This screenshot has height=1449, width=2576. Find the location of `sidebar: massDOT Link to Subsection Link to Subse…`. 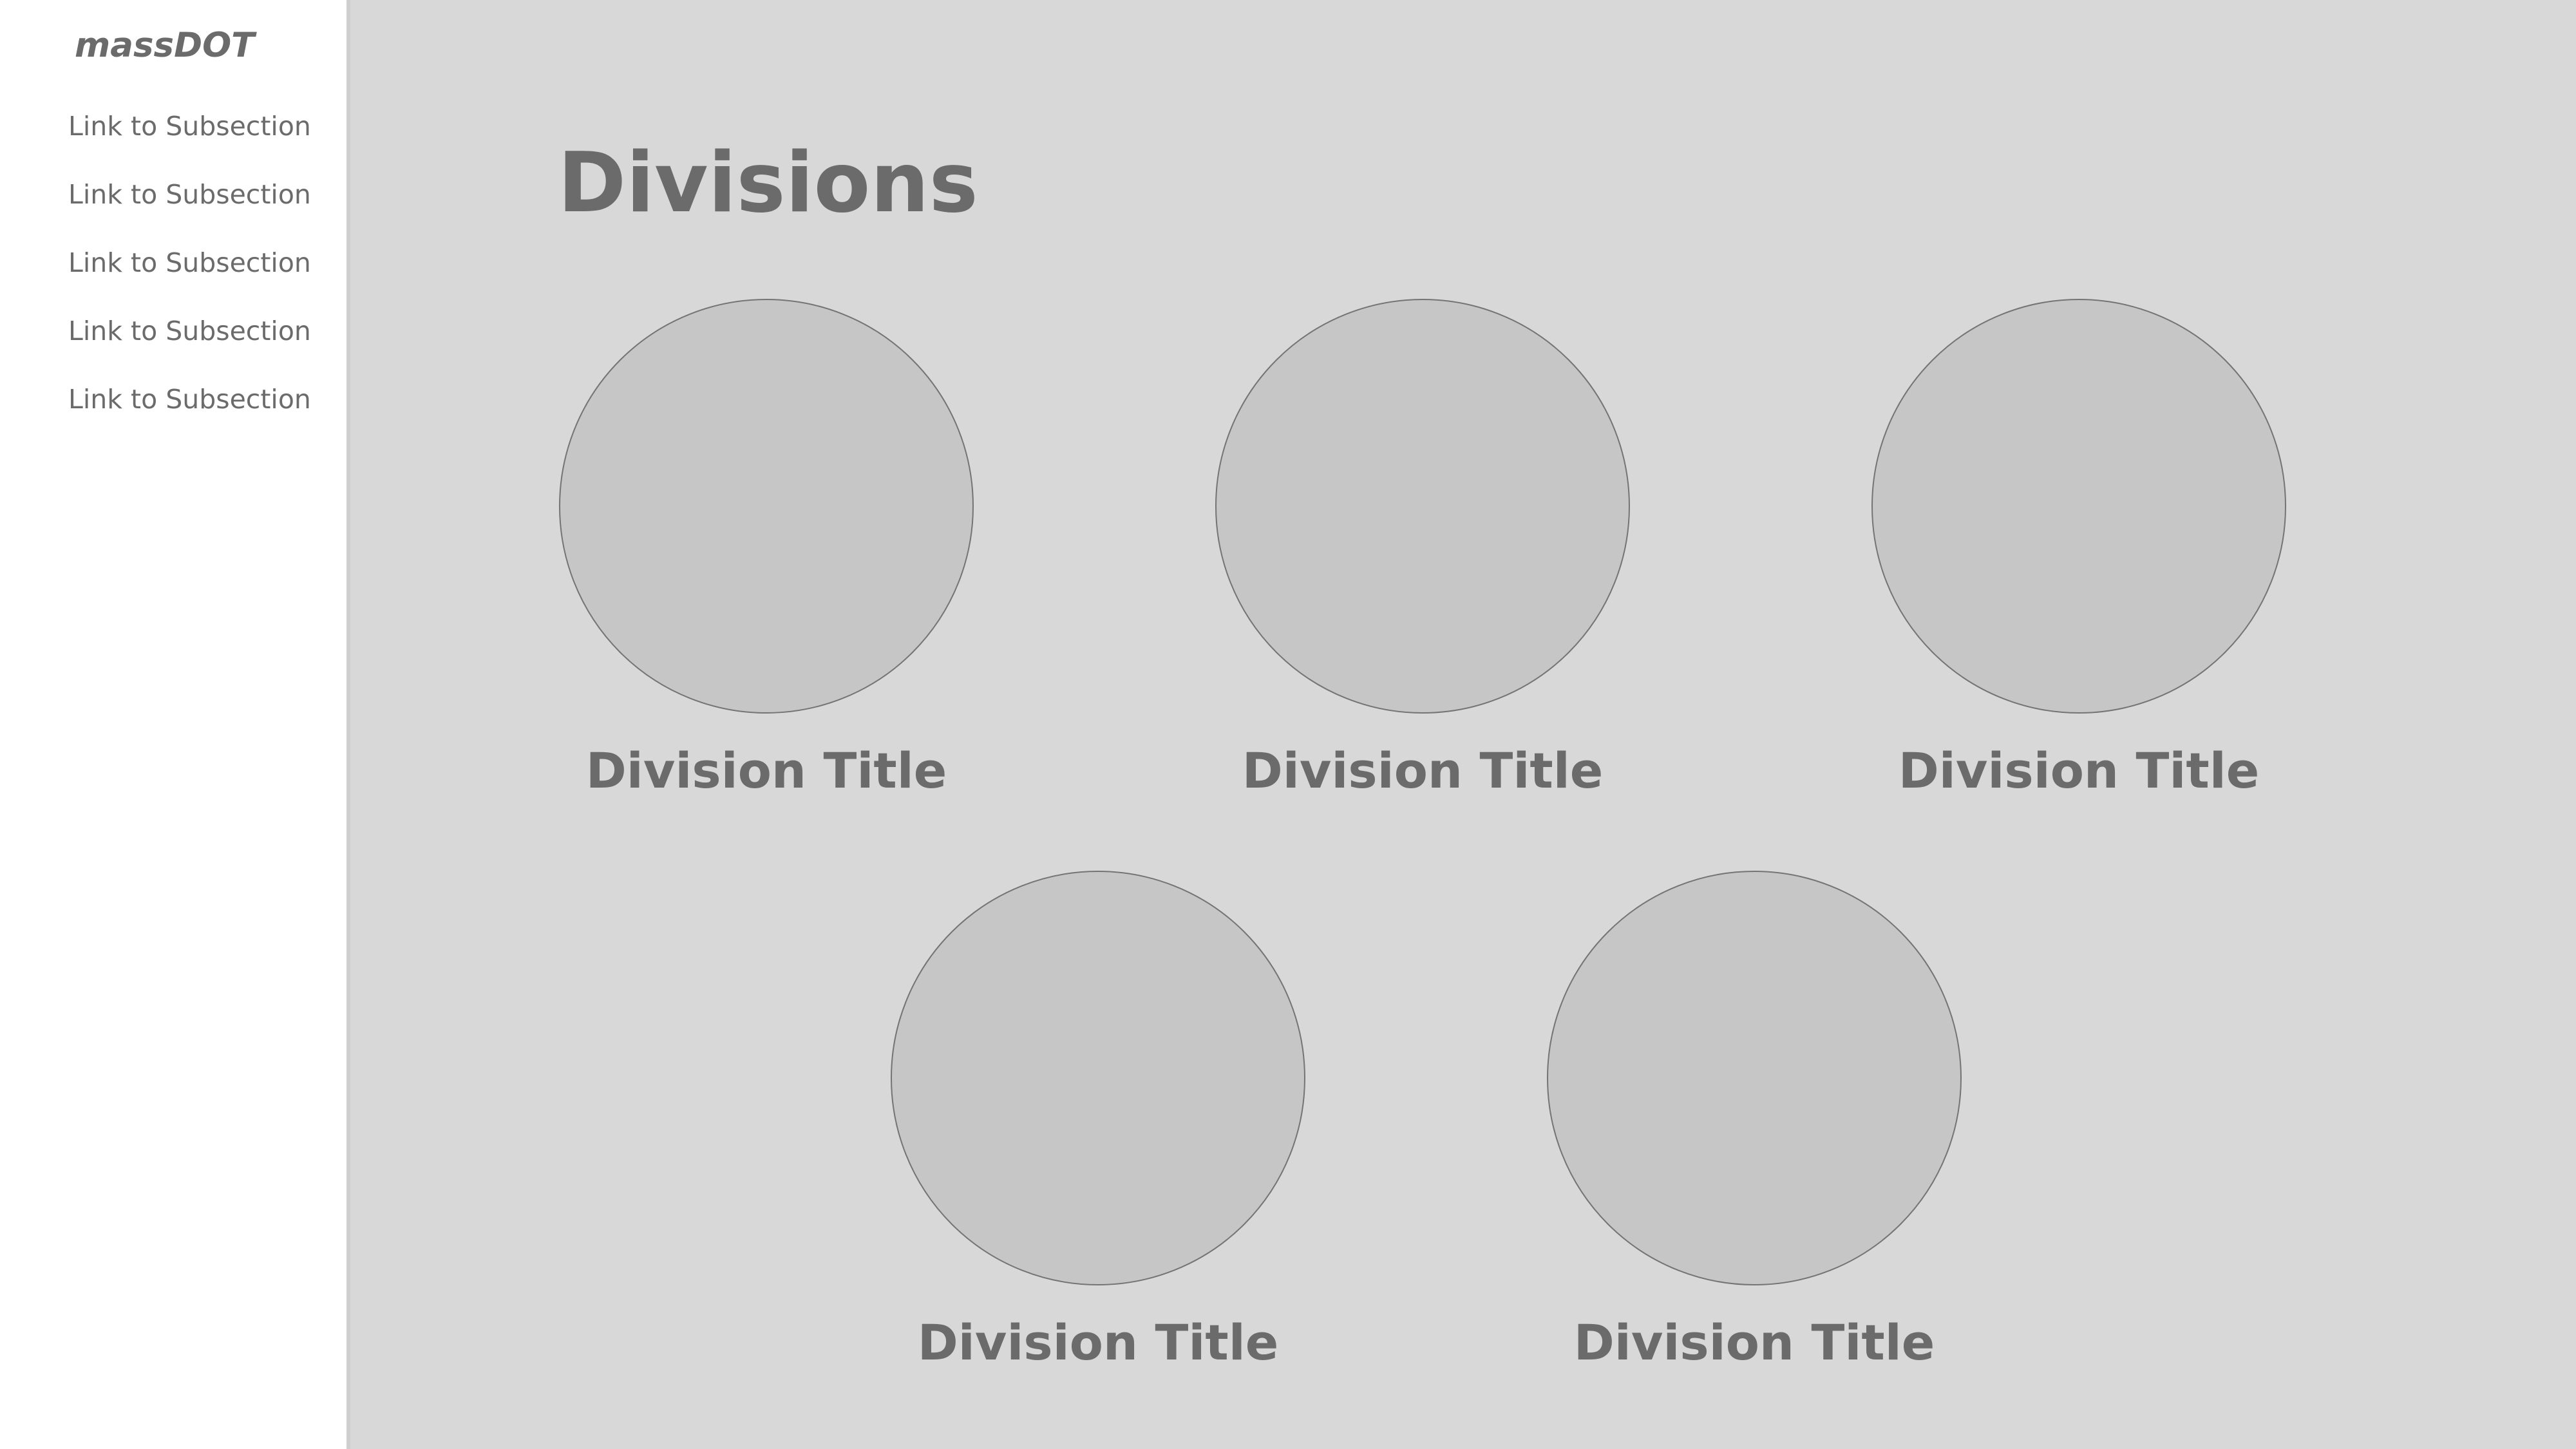

sidebar: massDOT Link to Subsection Link to Subse… is located at coordinates (175, 724).